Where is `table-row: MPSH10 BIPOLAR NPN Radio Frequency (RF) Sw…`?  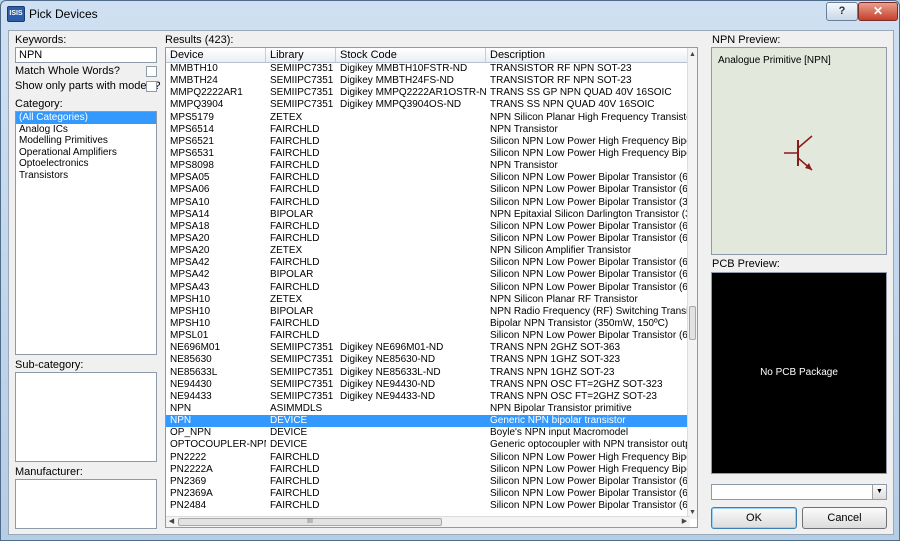
table-row: MPSH10 BIPOLAR NPN Radio Frequency (RF) Sw… is located at coordinates (428, 312).